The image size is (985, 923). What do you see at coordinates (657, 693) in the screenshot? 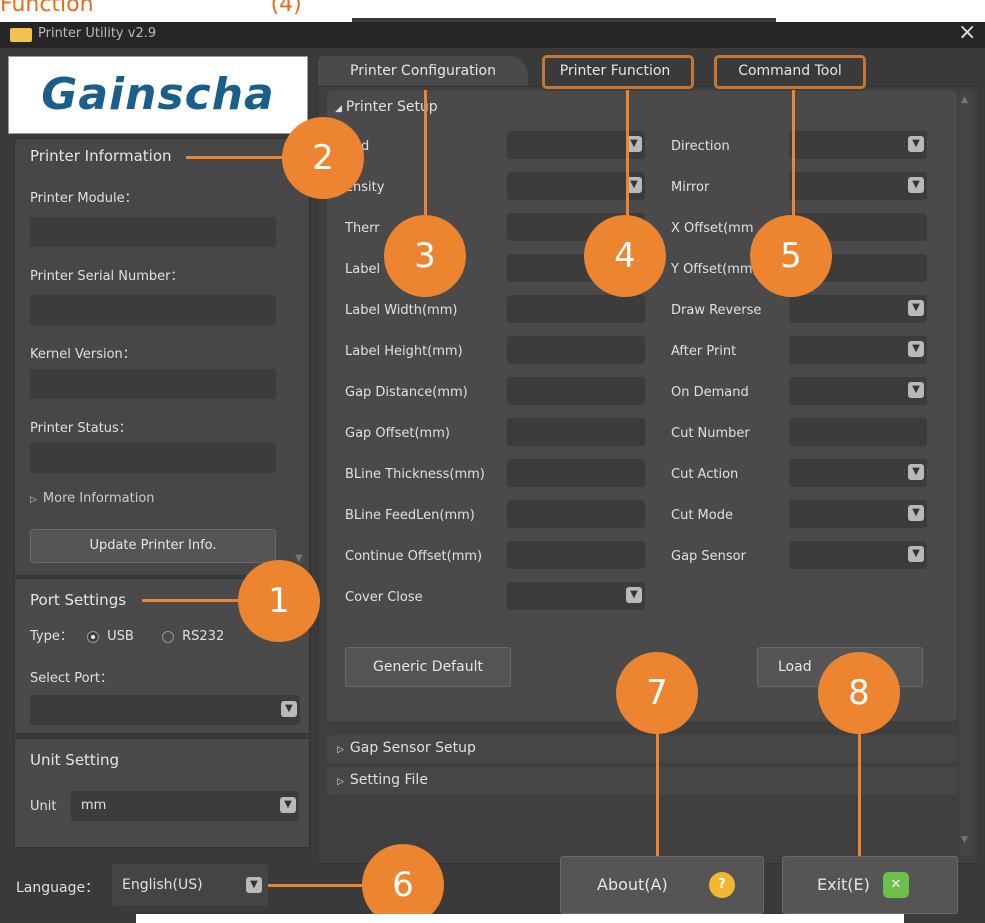
I see `callout-7: 7` at bounding box center [657, 693].